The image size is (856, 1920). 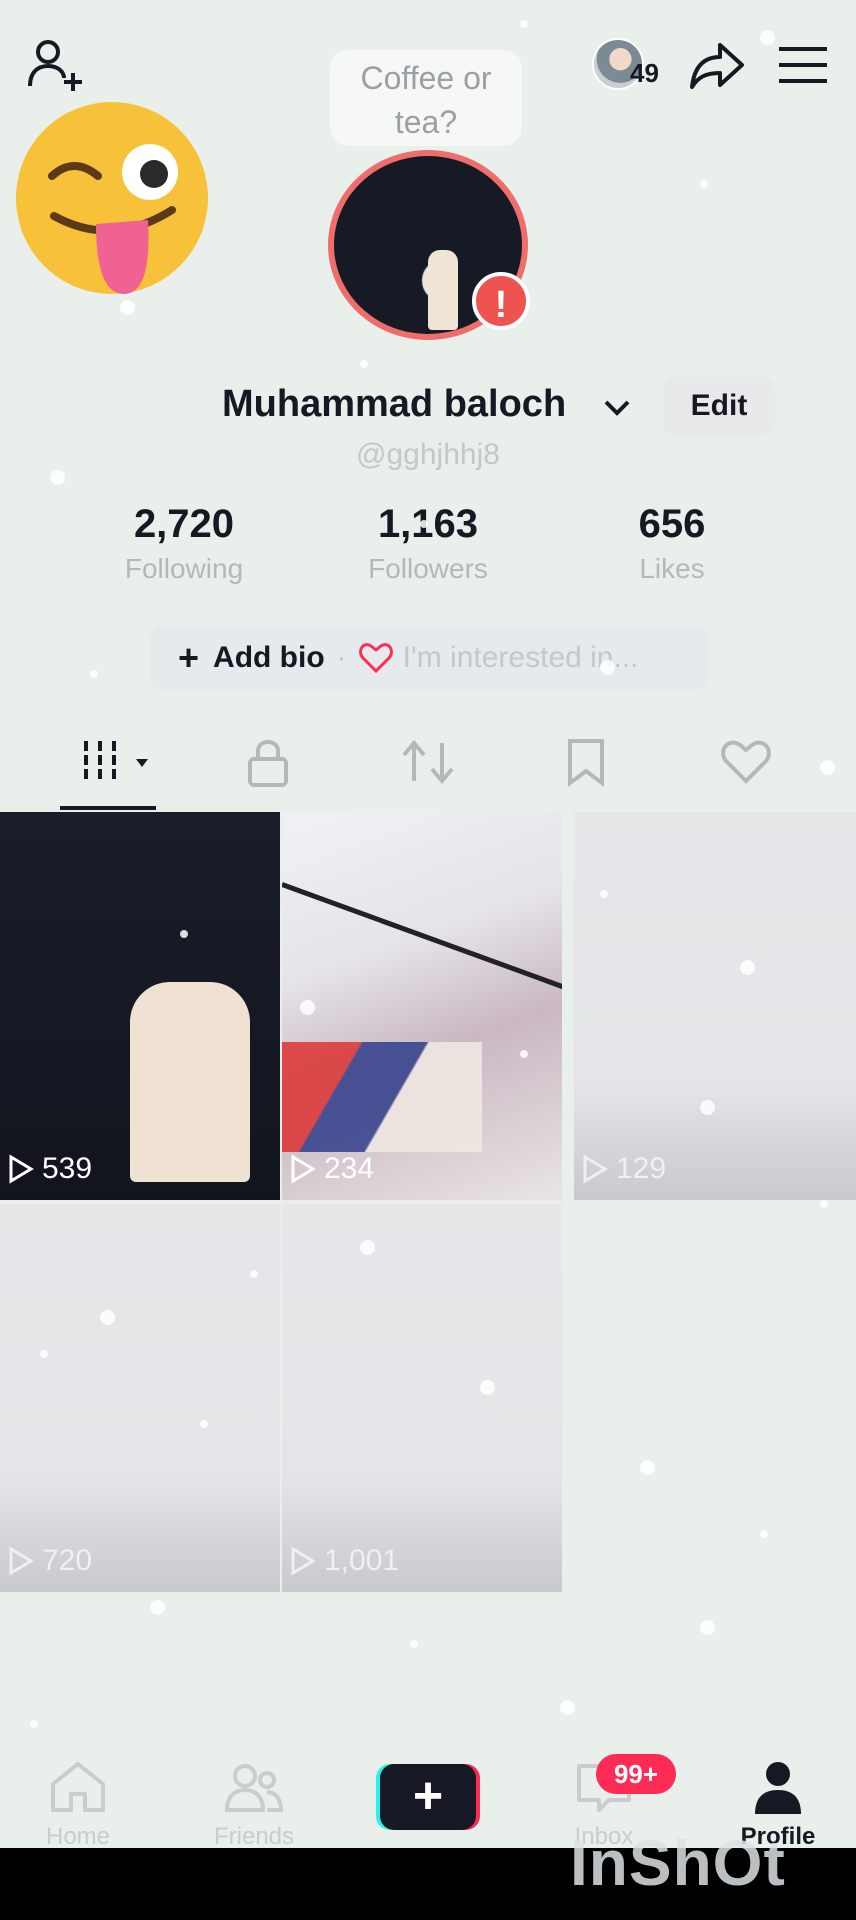 I want to click on stat-label: Followers, so click(x=428, y=568).